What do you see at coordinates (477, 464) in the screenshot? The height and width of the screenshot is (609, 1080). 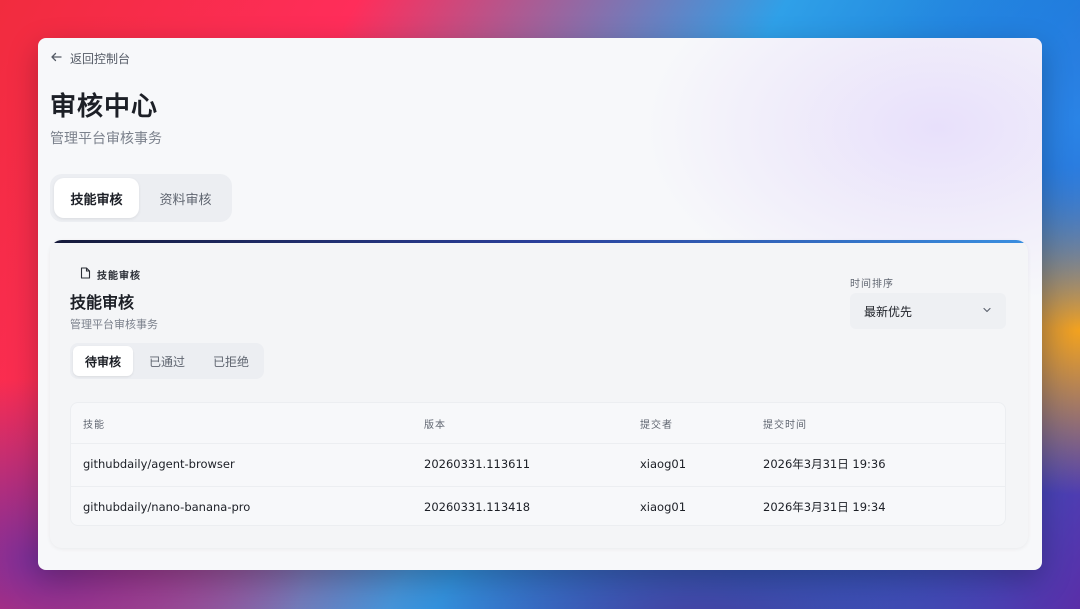 I see `version-cell: 20260331.113611` at bounding box center [477, 464].